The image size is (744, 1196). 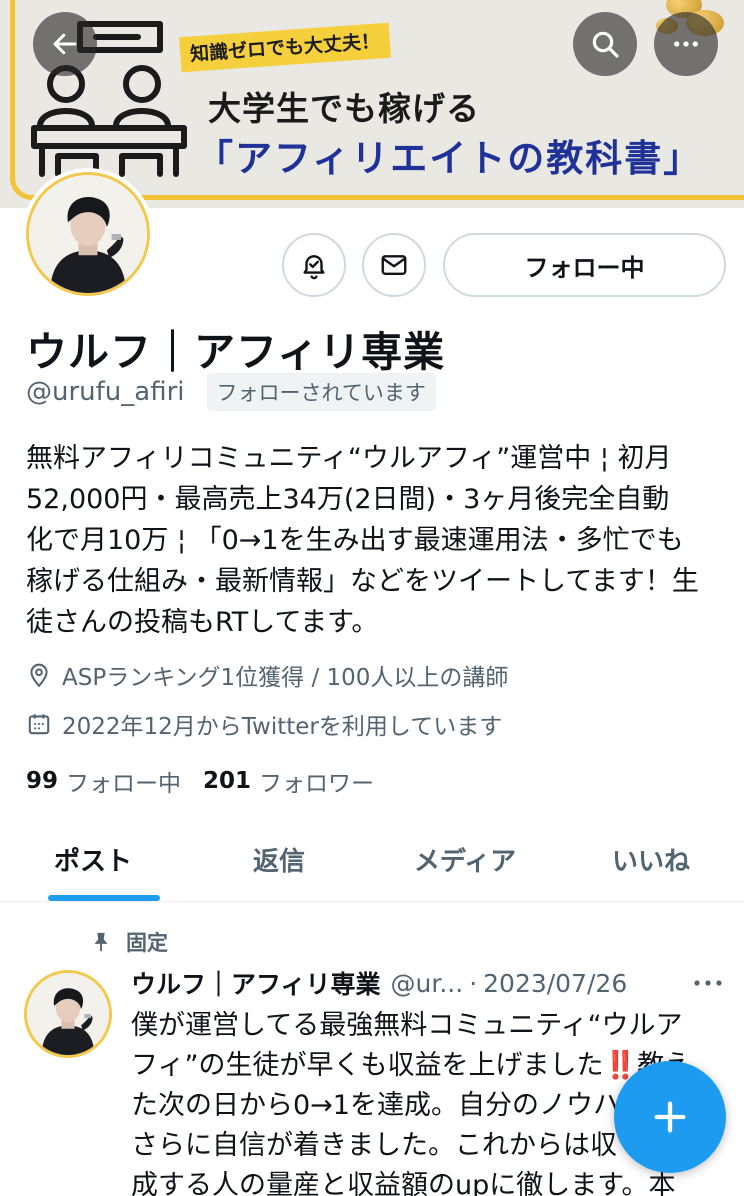 I want to click on banner-title: 「アフィリエイトの教科書」, so click(x=449, y=158).